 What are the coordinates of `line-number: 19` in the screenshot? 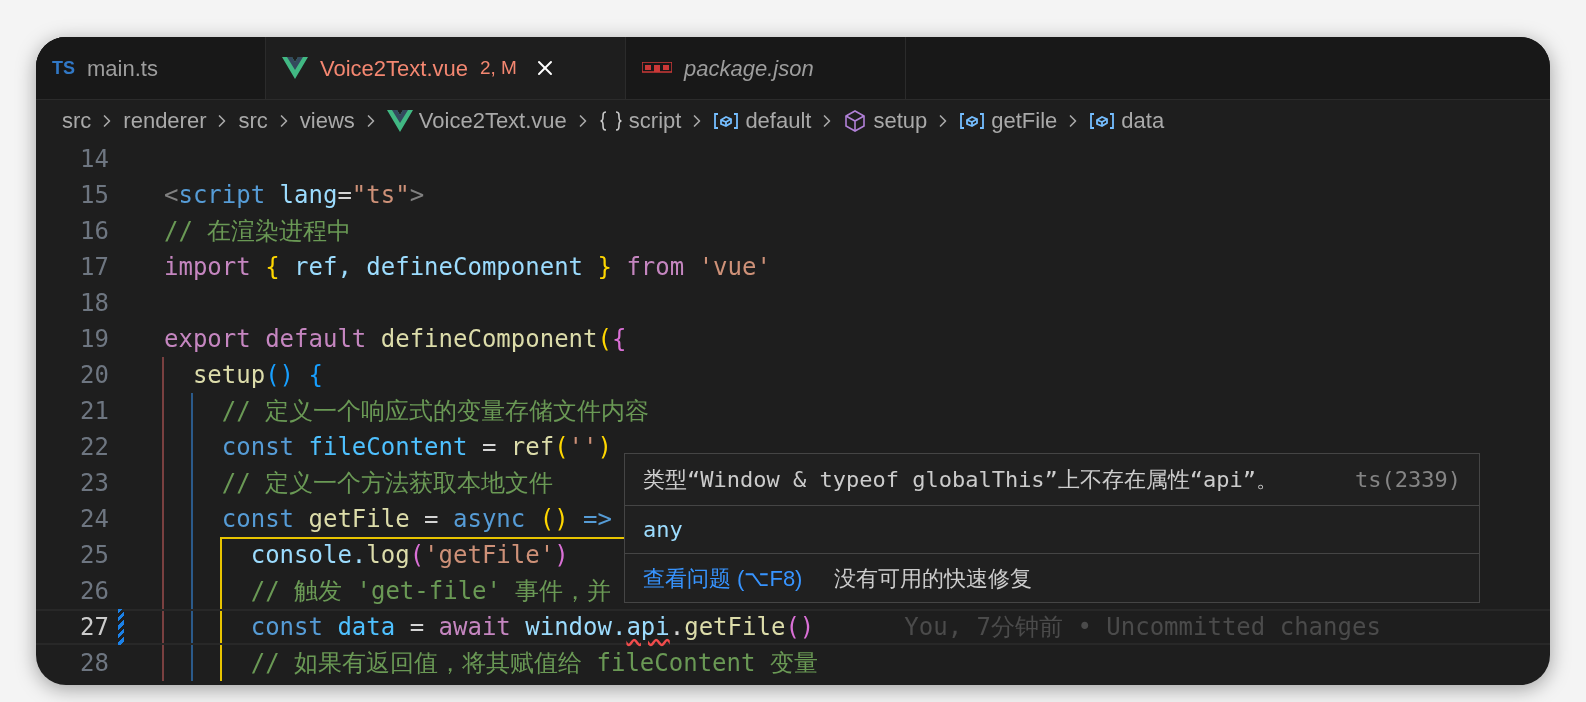 It's located at (94, 339).